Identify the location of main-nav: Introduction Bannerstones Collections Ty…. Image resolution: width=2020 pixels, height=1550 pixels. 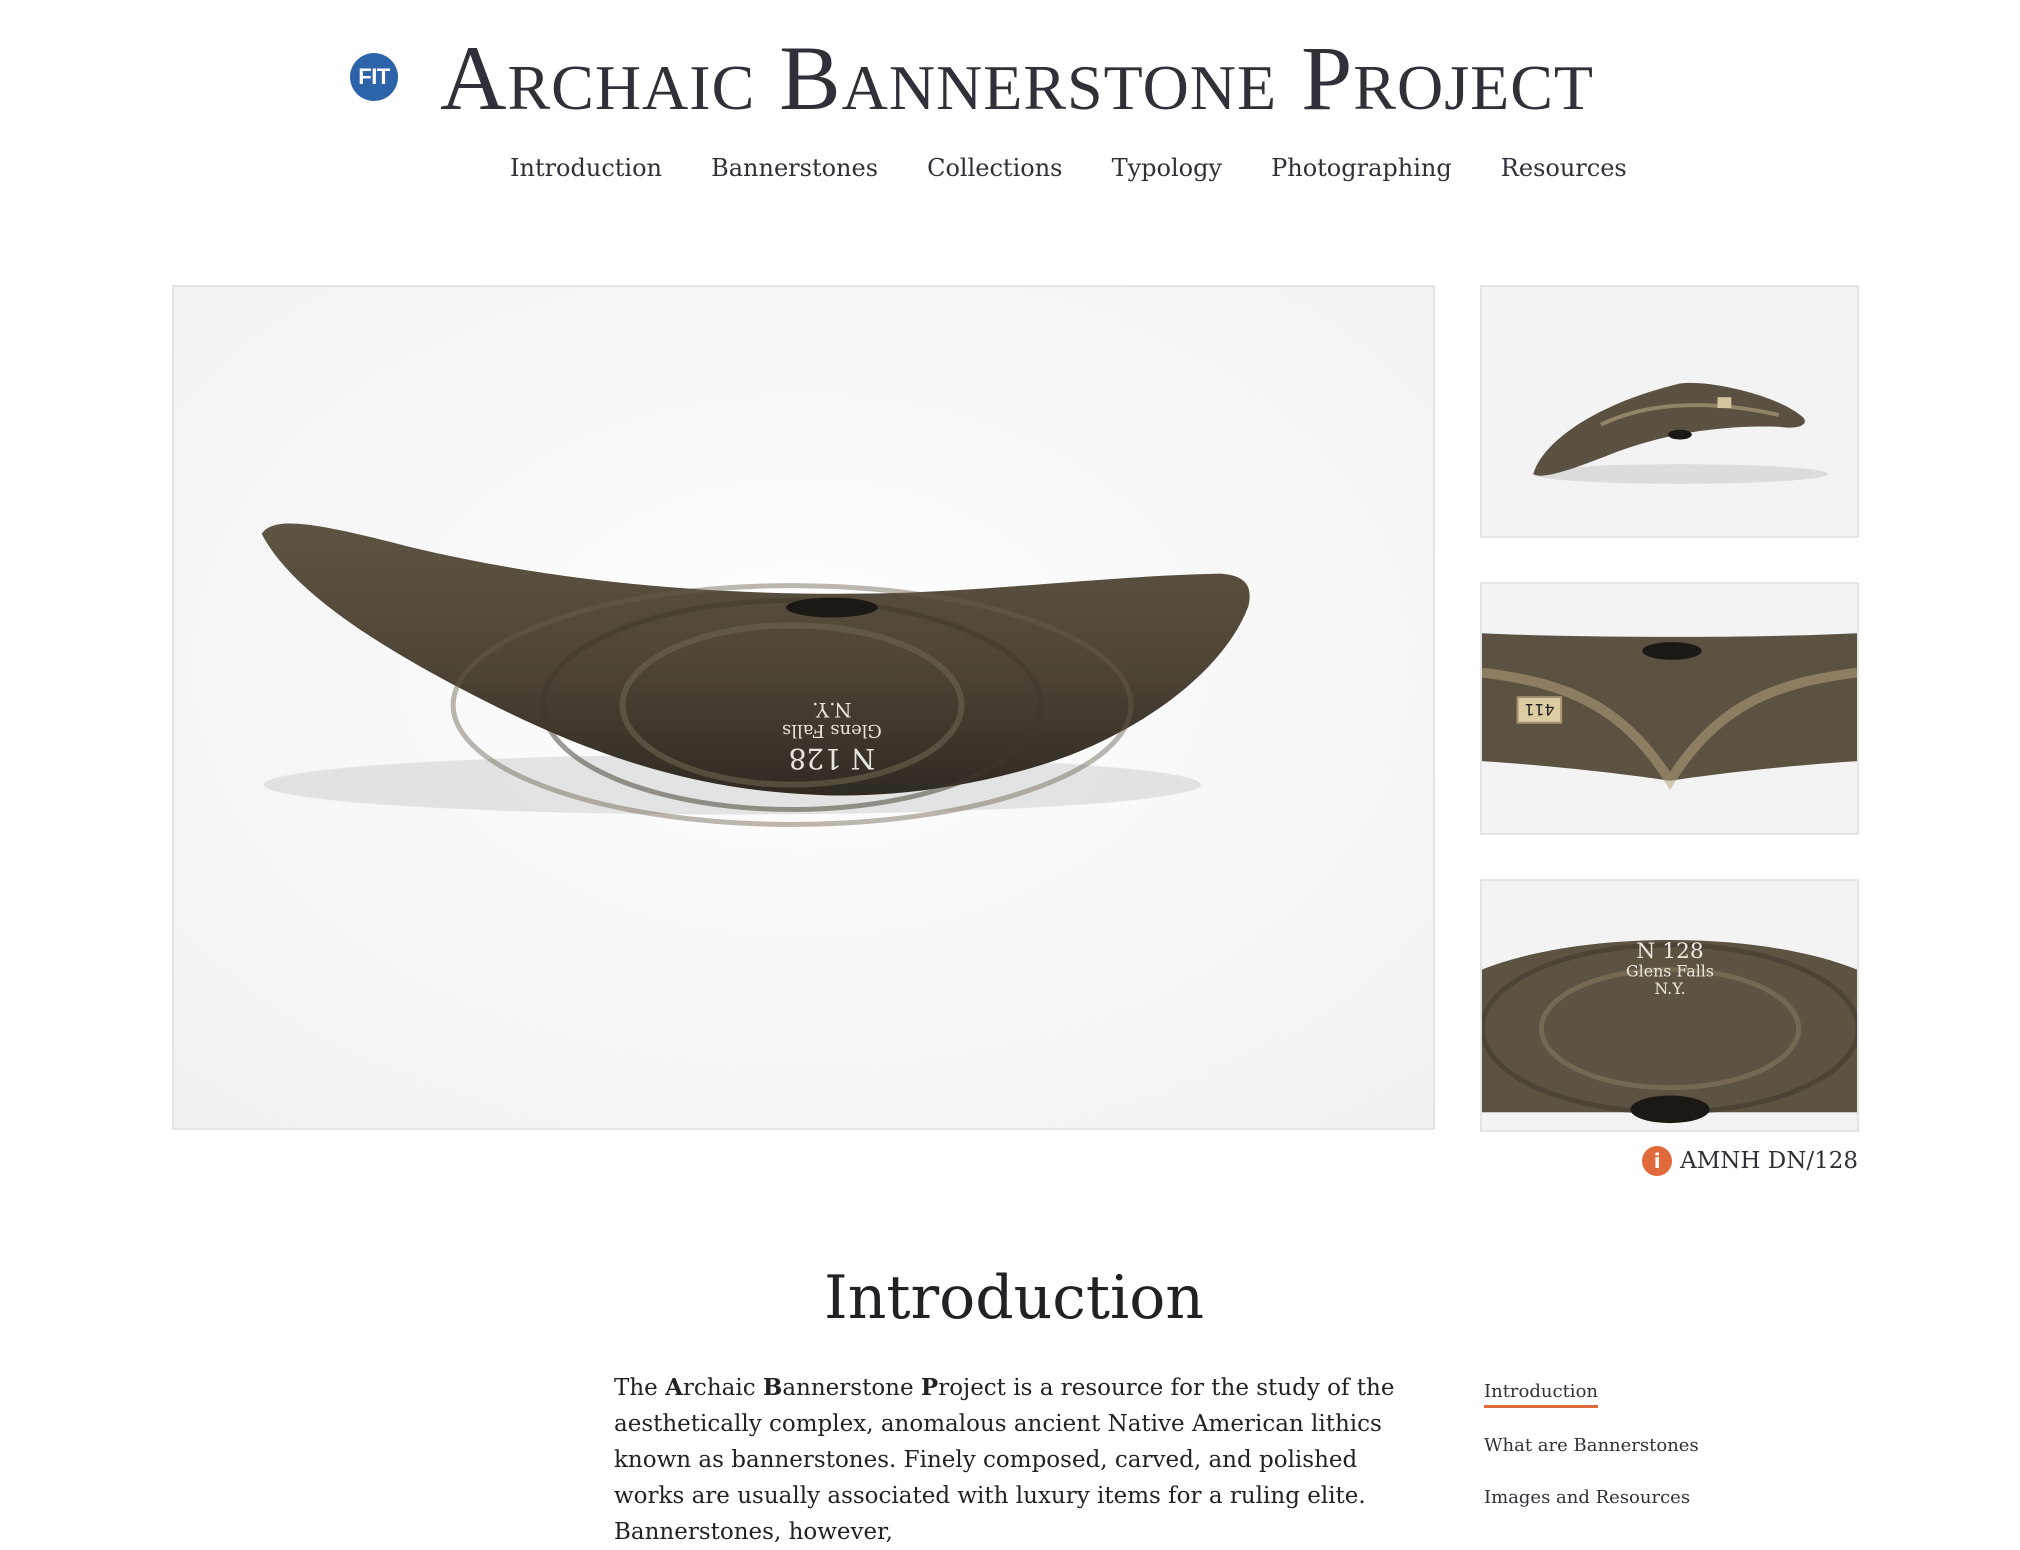
(1090, 168).